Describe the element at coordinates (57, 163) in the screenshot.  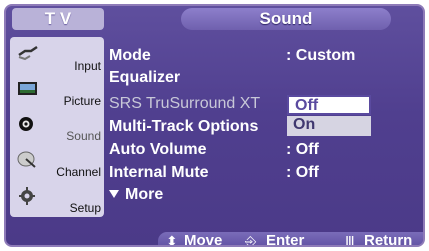
I see `sidebar-item-channel: Channel` at that location.